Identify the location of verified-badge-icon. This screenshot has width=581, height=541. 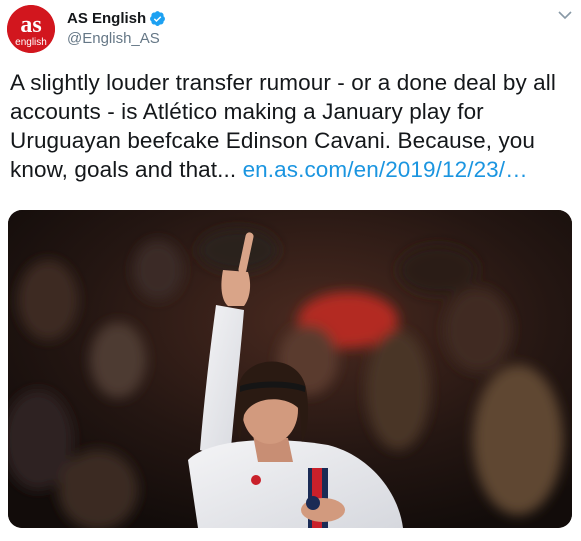
(158, 18).